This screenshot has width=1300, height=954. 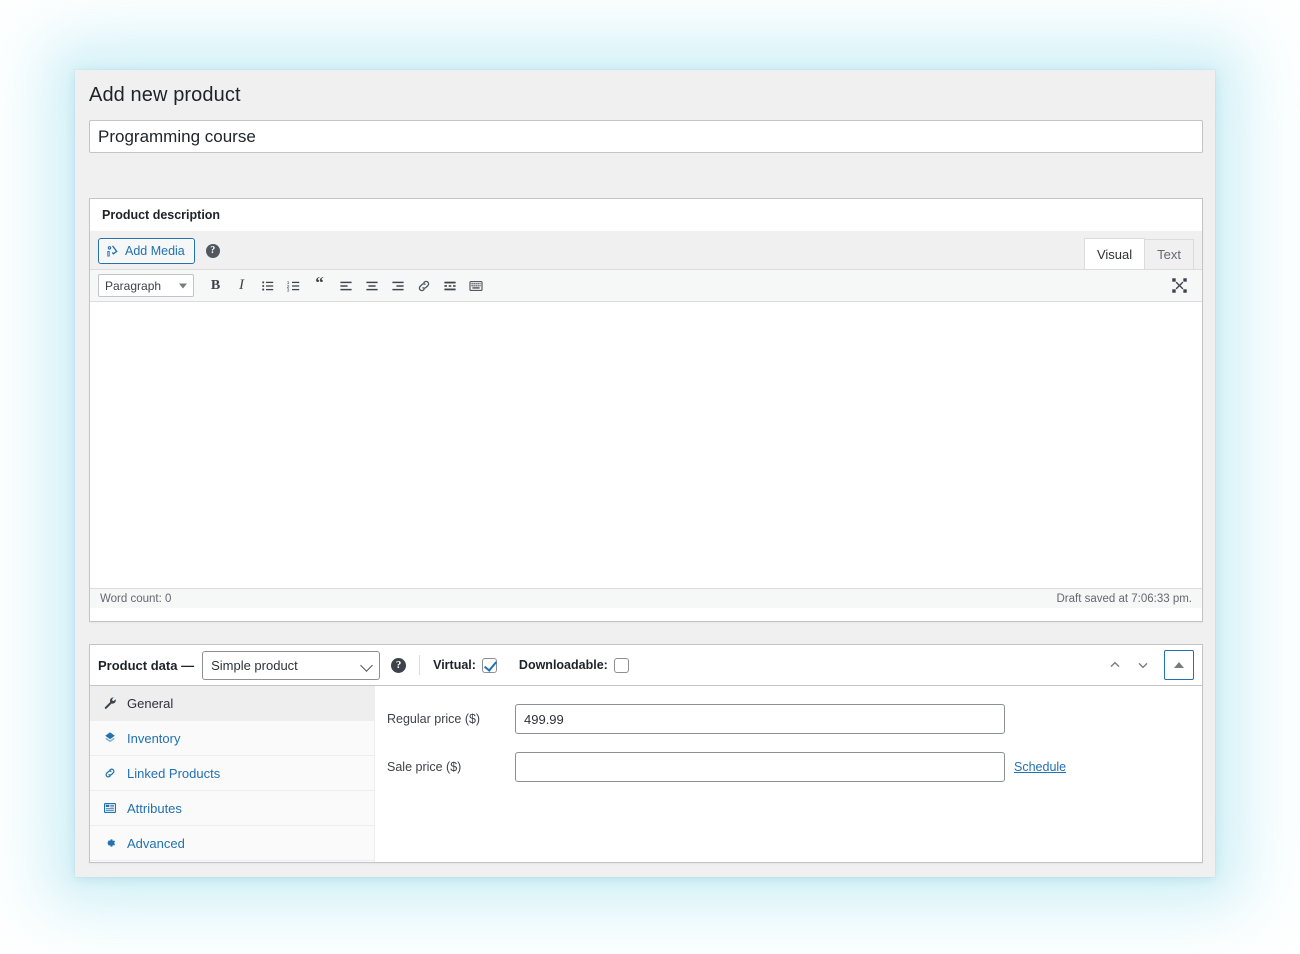 I want to click on word-count-label: Word count: 0, so click(x=136, y=598).